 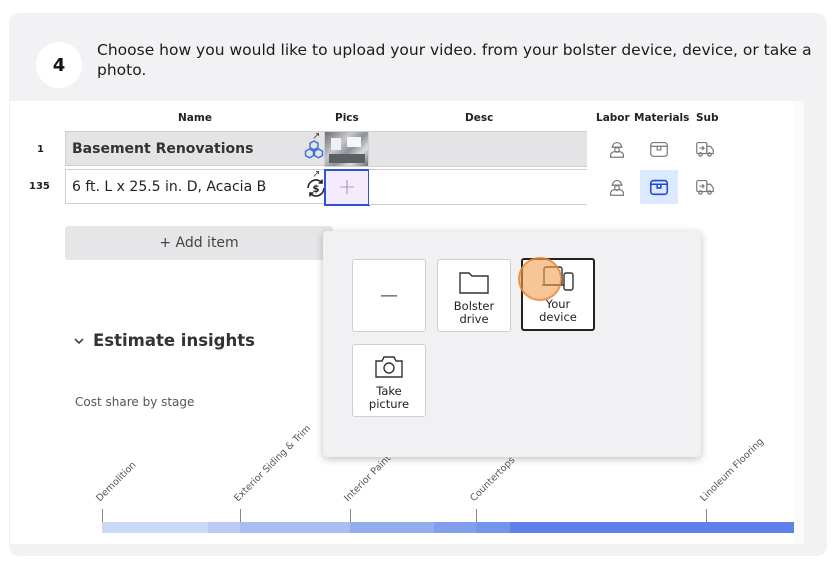 I want to click on row-number: 1, so click(x=40, y=149).